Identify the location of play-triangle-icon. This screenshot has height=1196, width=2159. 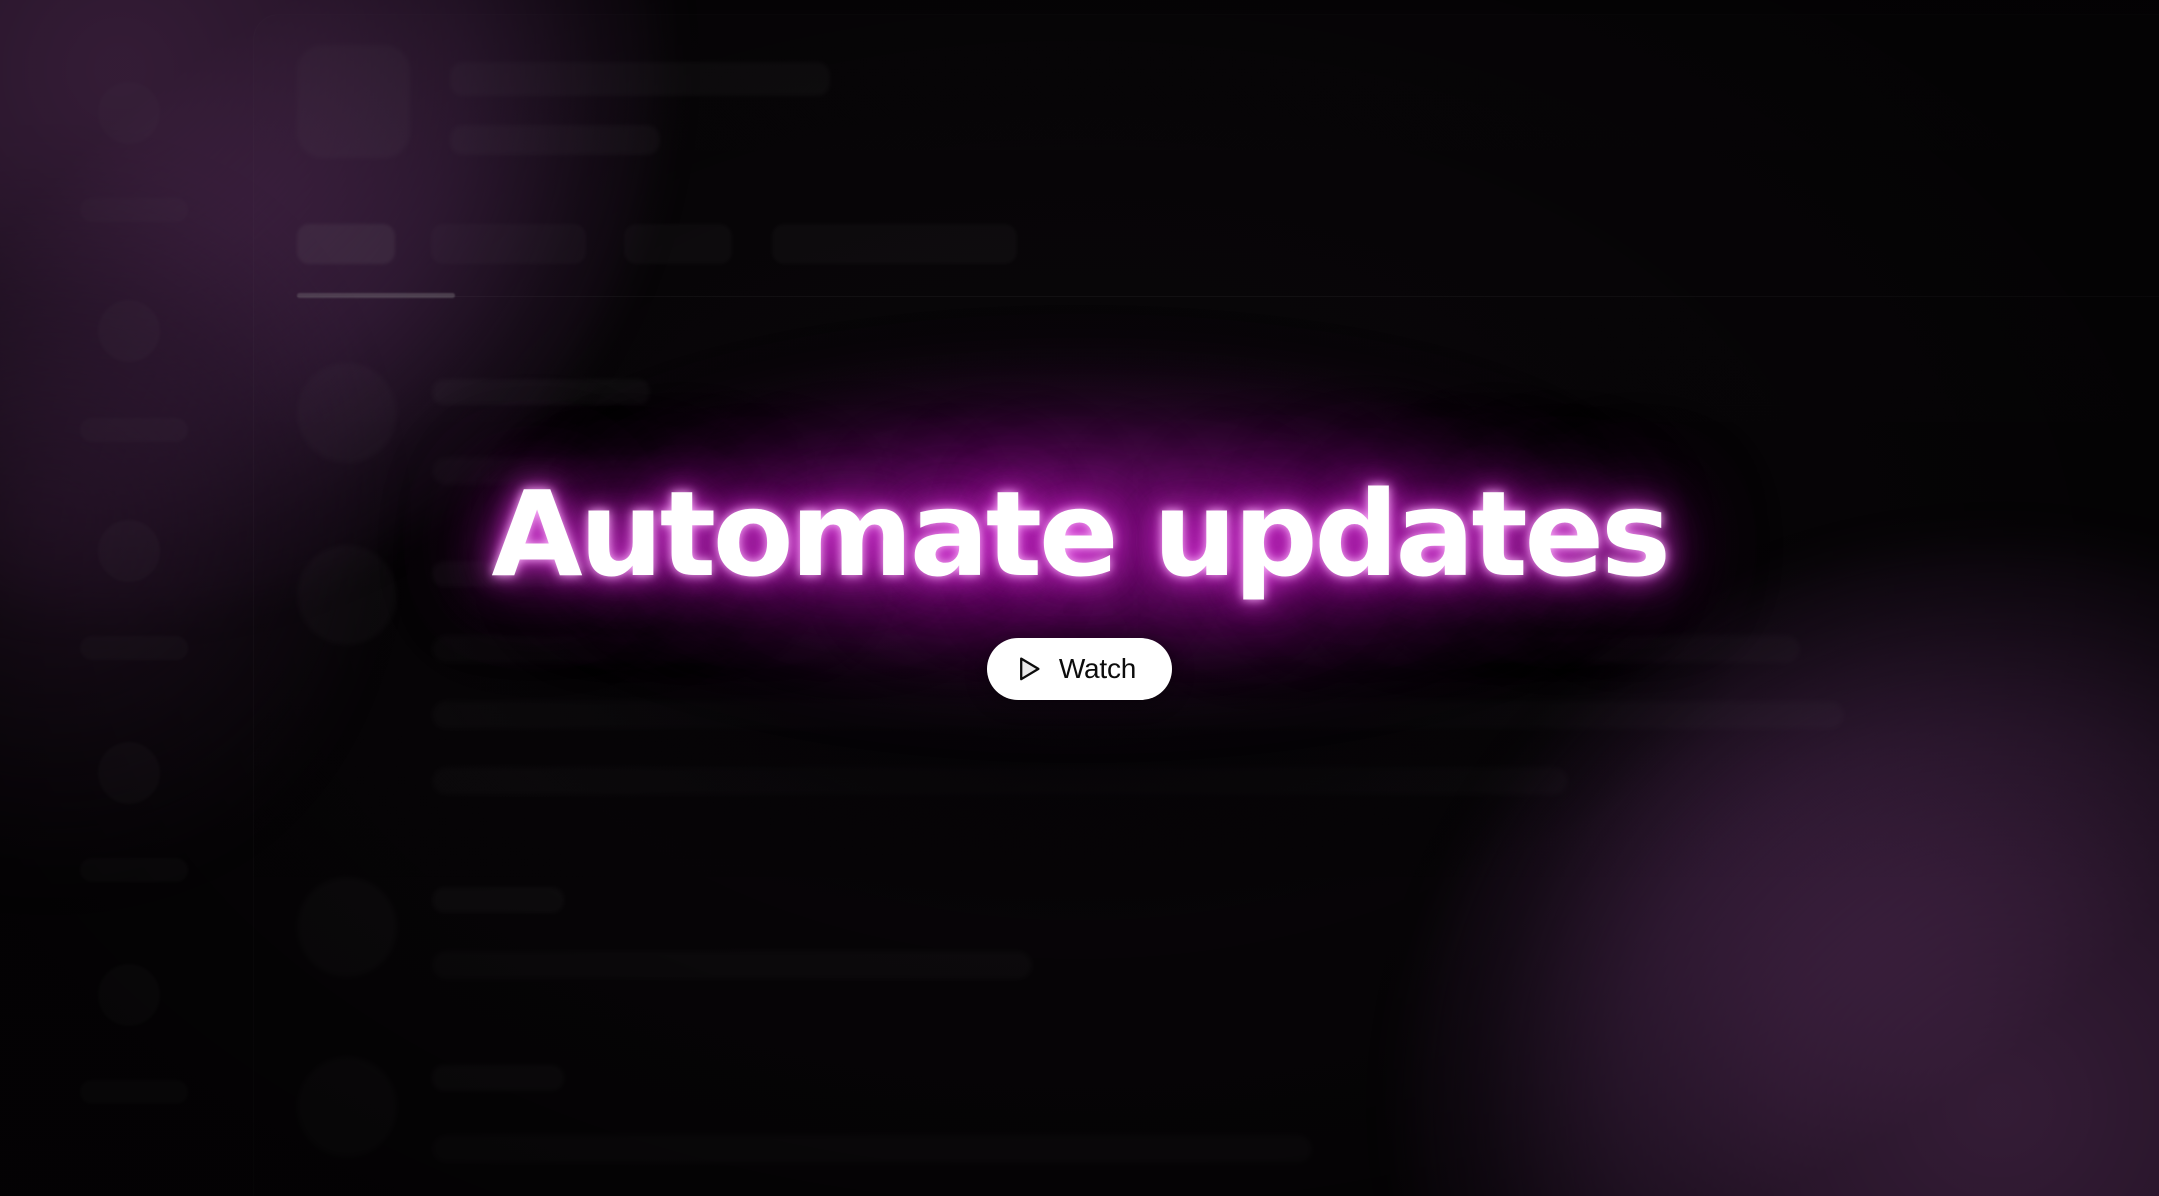
(1030, 669).